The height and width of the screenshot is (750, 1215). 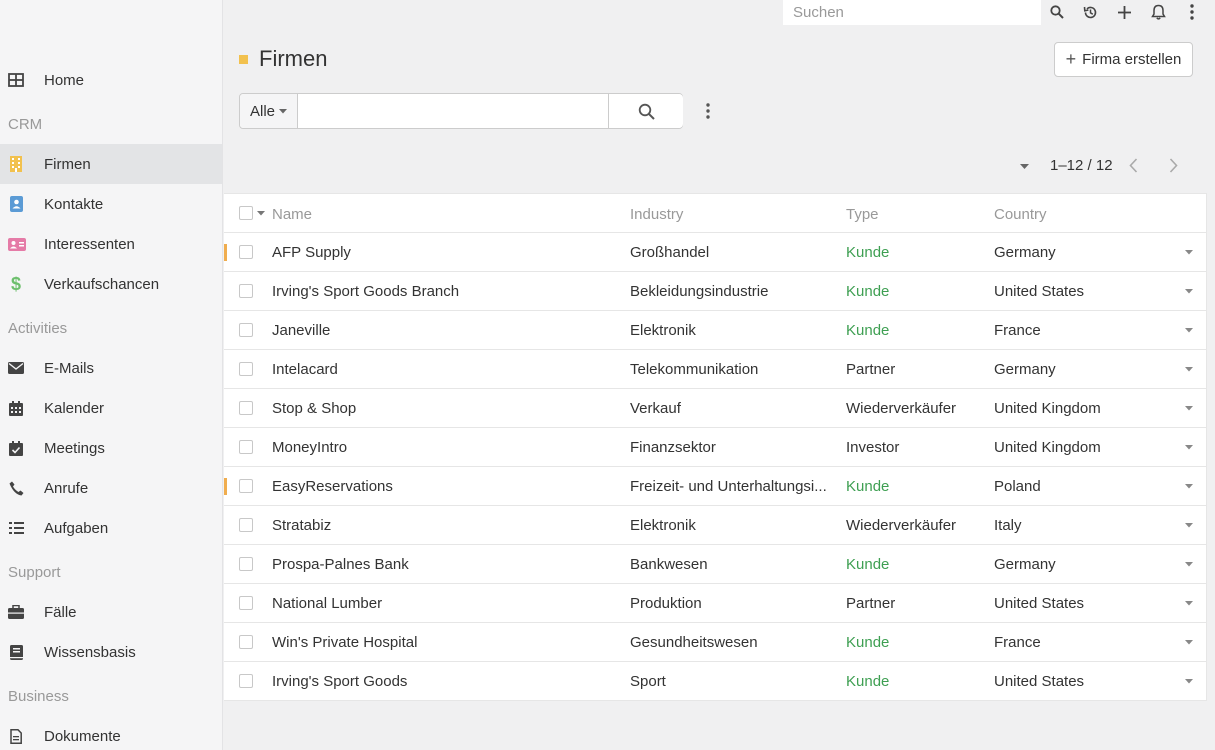 What do you see at coordinates (1192, 12) in the screenshot?
I see `kebab-icon` at bounding box center [1192, 12].